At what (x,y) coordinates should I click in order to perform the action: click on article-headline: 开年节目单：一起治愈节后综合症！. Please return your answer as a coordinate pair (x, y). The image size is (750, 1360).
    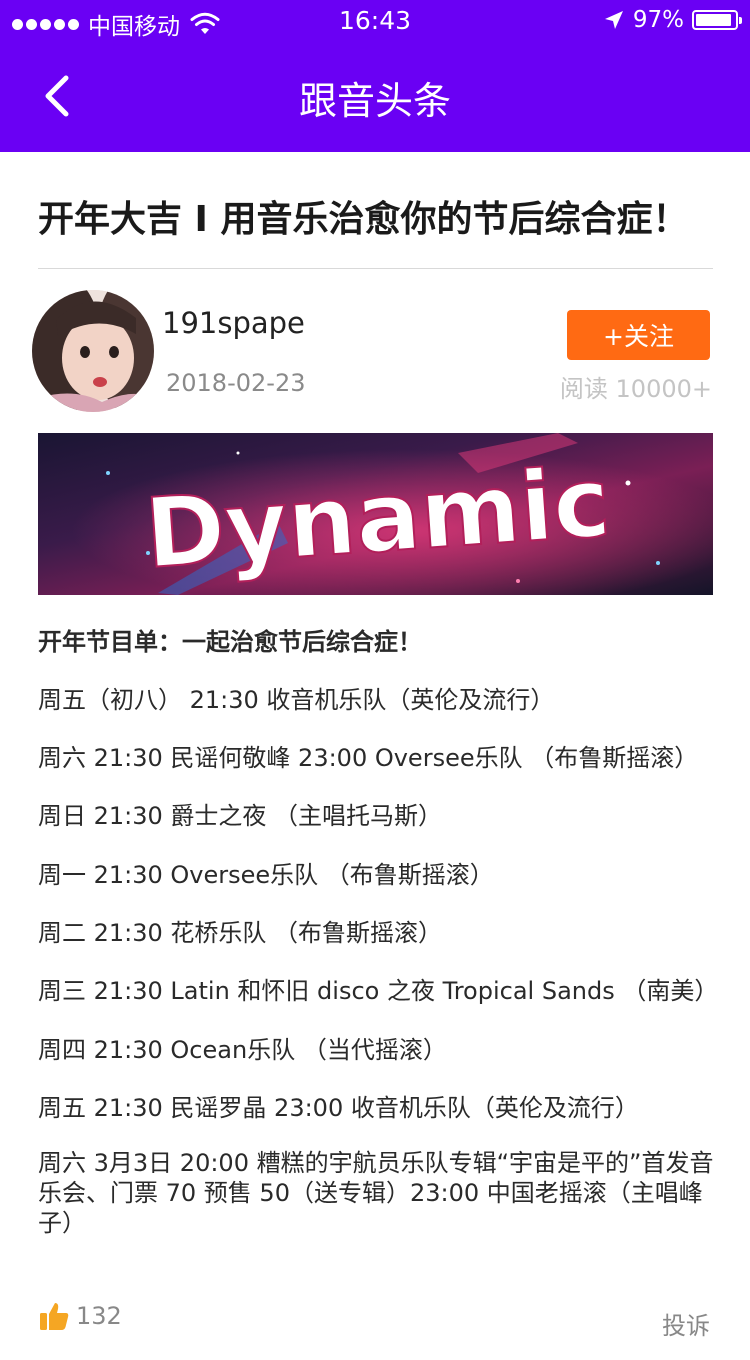
    Looking at the image, I should click on (230, 642).